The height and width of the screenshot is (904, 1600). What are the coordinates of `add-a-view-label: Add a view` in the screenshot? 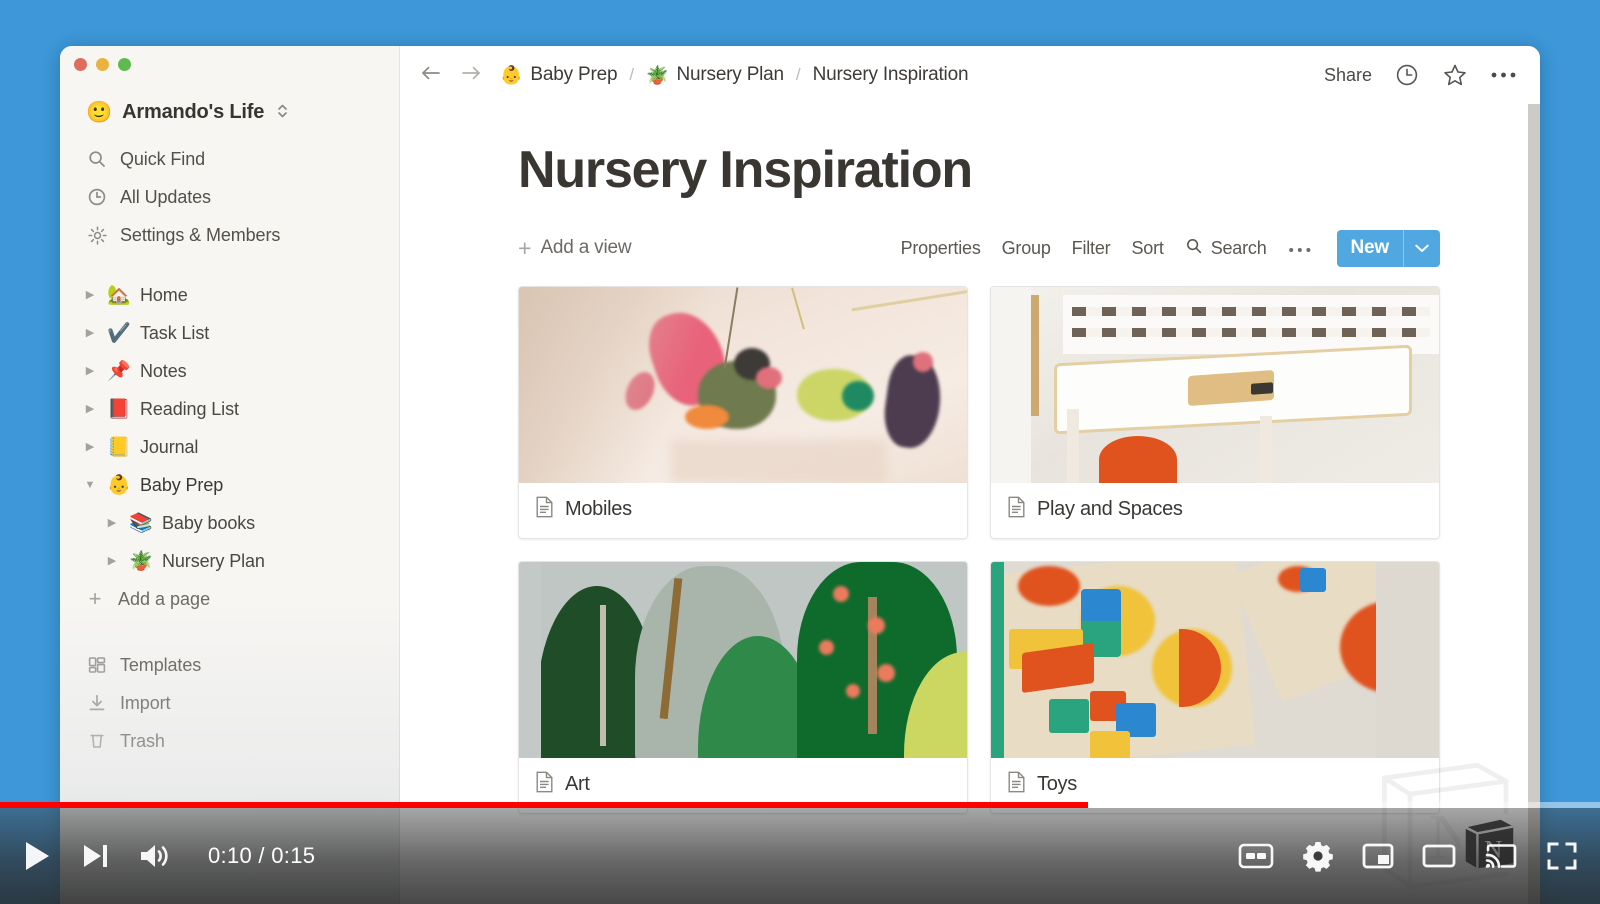 It's located at (586, 247).